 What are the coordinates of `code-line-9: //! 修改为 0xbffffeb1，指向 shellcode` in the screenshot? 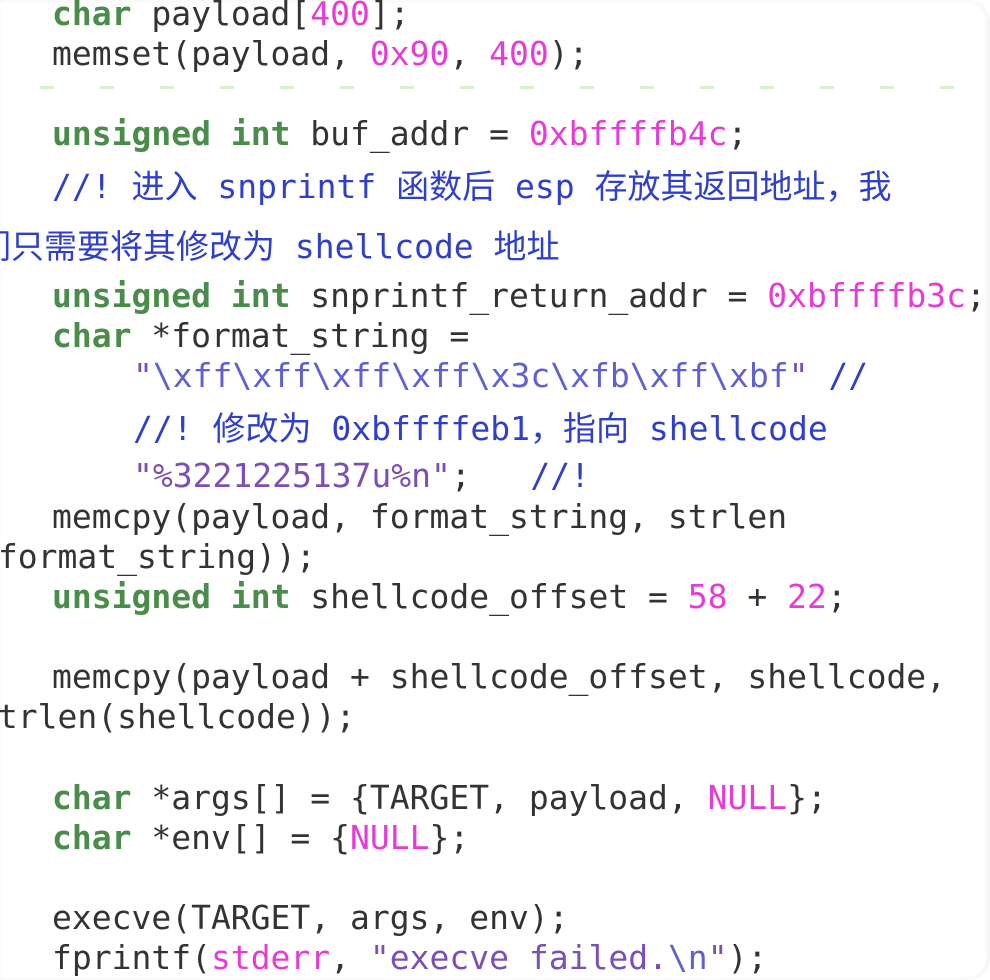 It's located at (480, 429).